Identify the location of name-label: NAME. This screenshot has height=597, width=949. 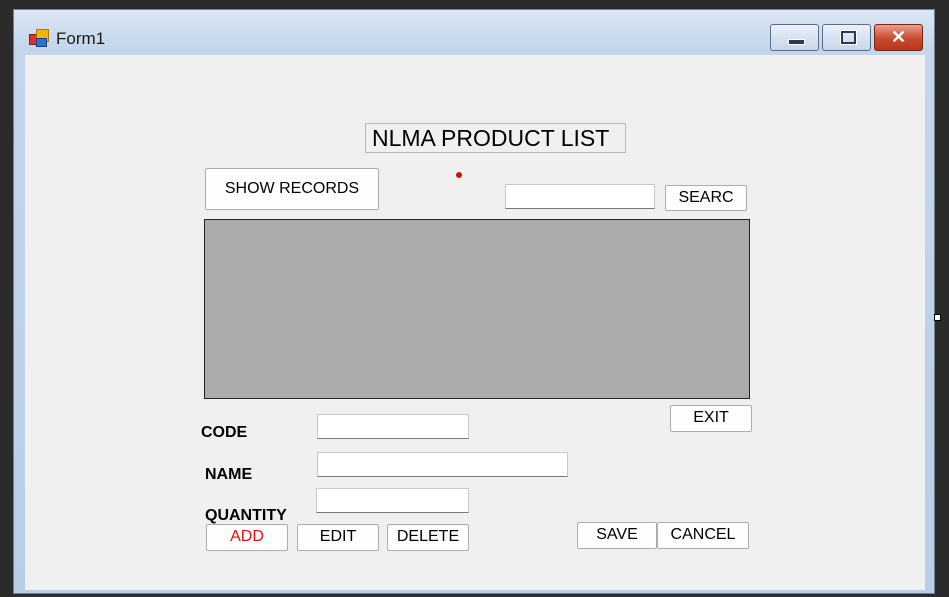
(229, 474).